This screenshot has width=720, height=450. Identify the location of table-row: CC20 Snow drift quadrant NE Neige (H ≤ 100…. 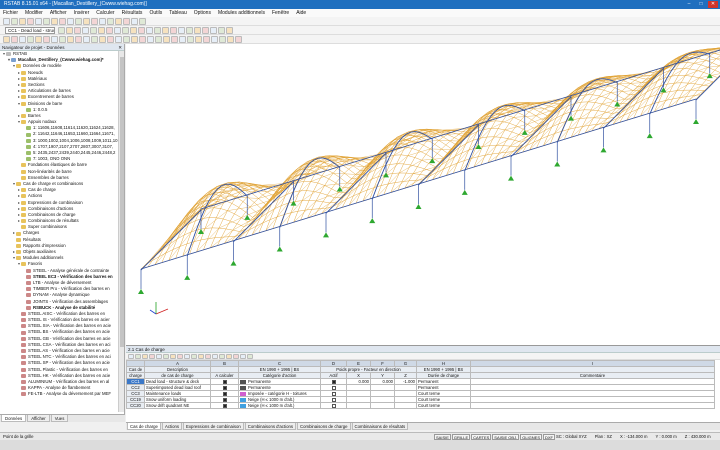
(420, 405).